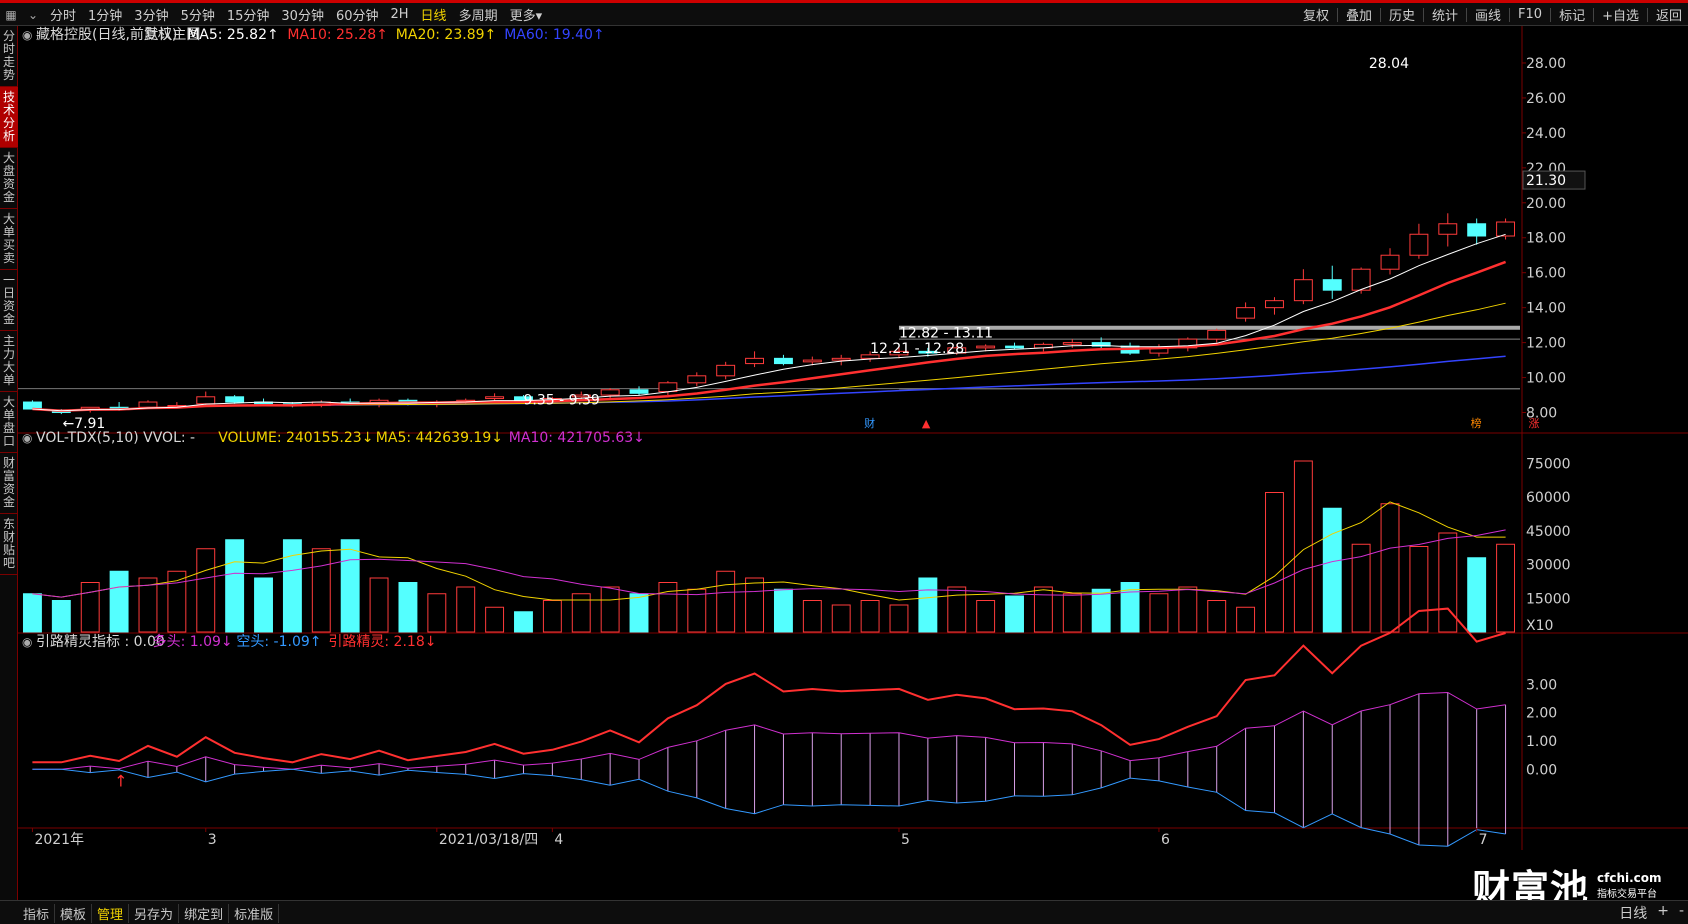 This screenshot has width=1688, height=924. What do you see at coordinates (1546, 99) in the screenshot?
I see `price-axis-label: 26.00` at bounding box center [1546, 99].